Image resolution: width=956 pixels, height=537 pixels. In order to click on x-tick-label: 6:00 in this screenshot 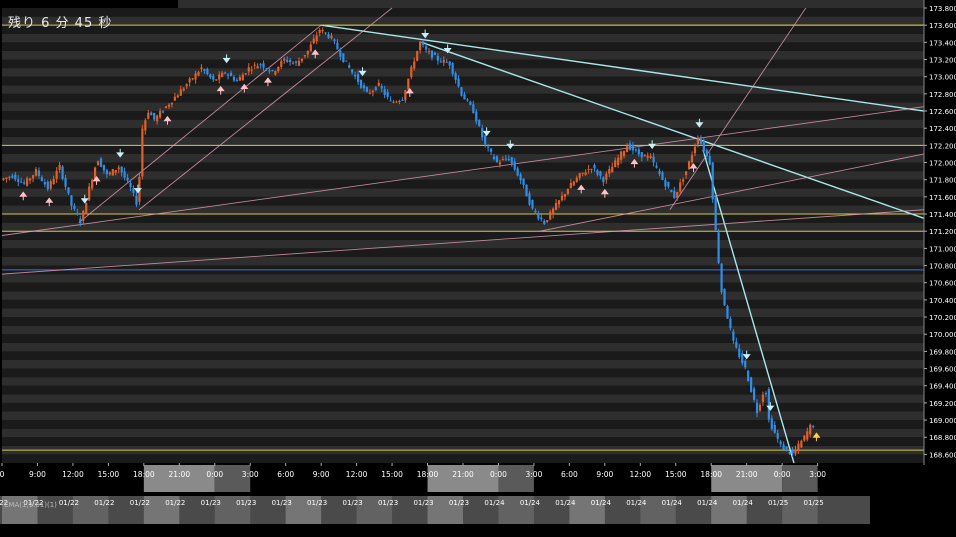, I will do `click(285, 474)`.